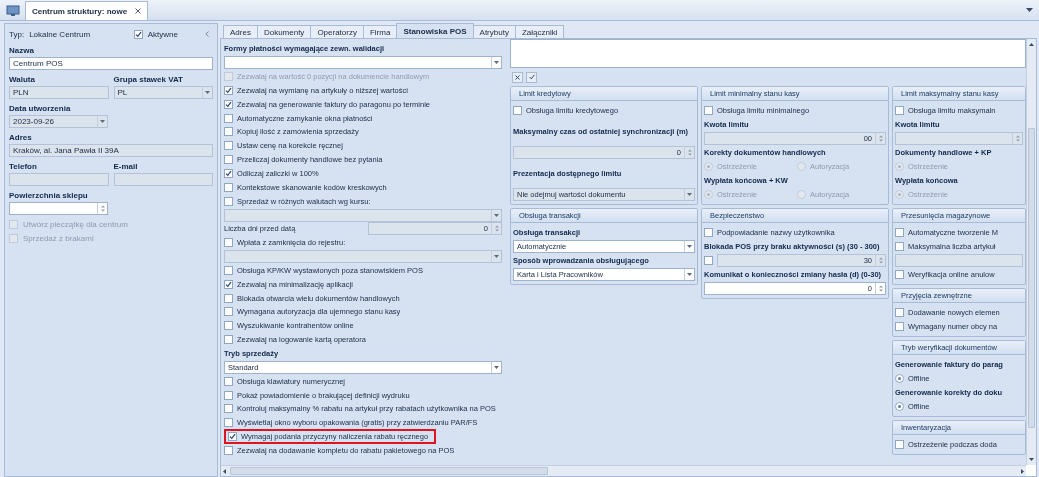  I want to click on tab: Atrybuty, so click(494, 31).